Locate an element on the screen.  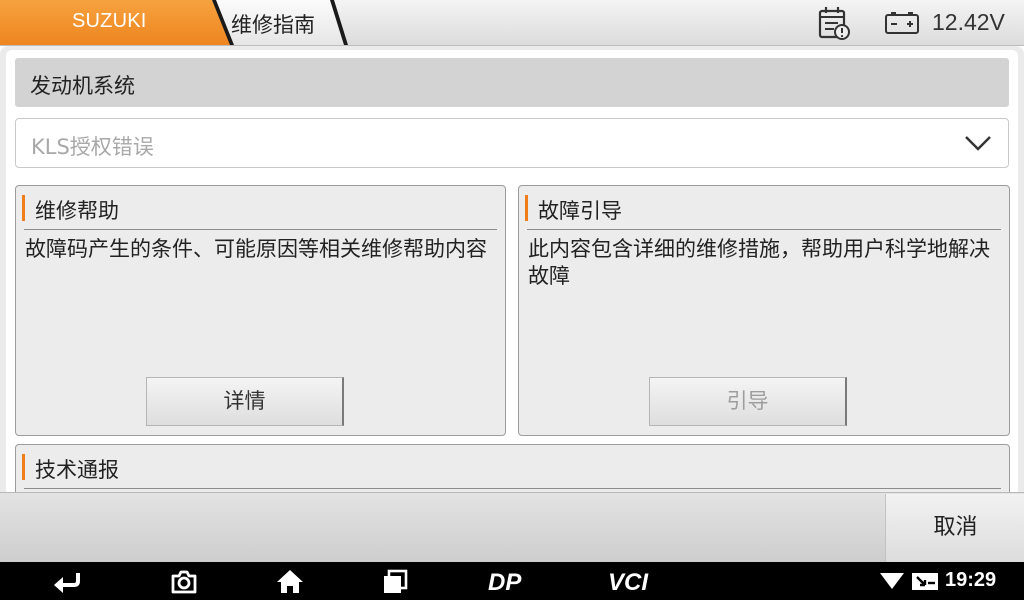
vci-label: VCI is located at coordinates (628, 582).